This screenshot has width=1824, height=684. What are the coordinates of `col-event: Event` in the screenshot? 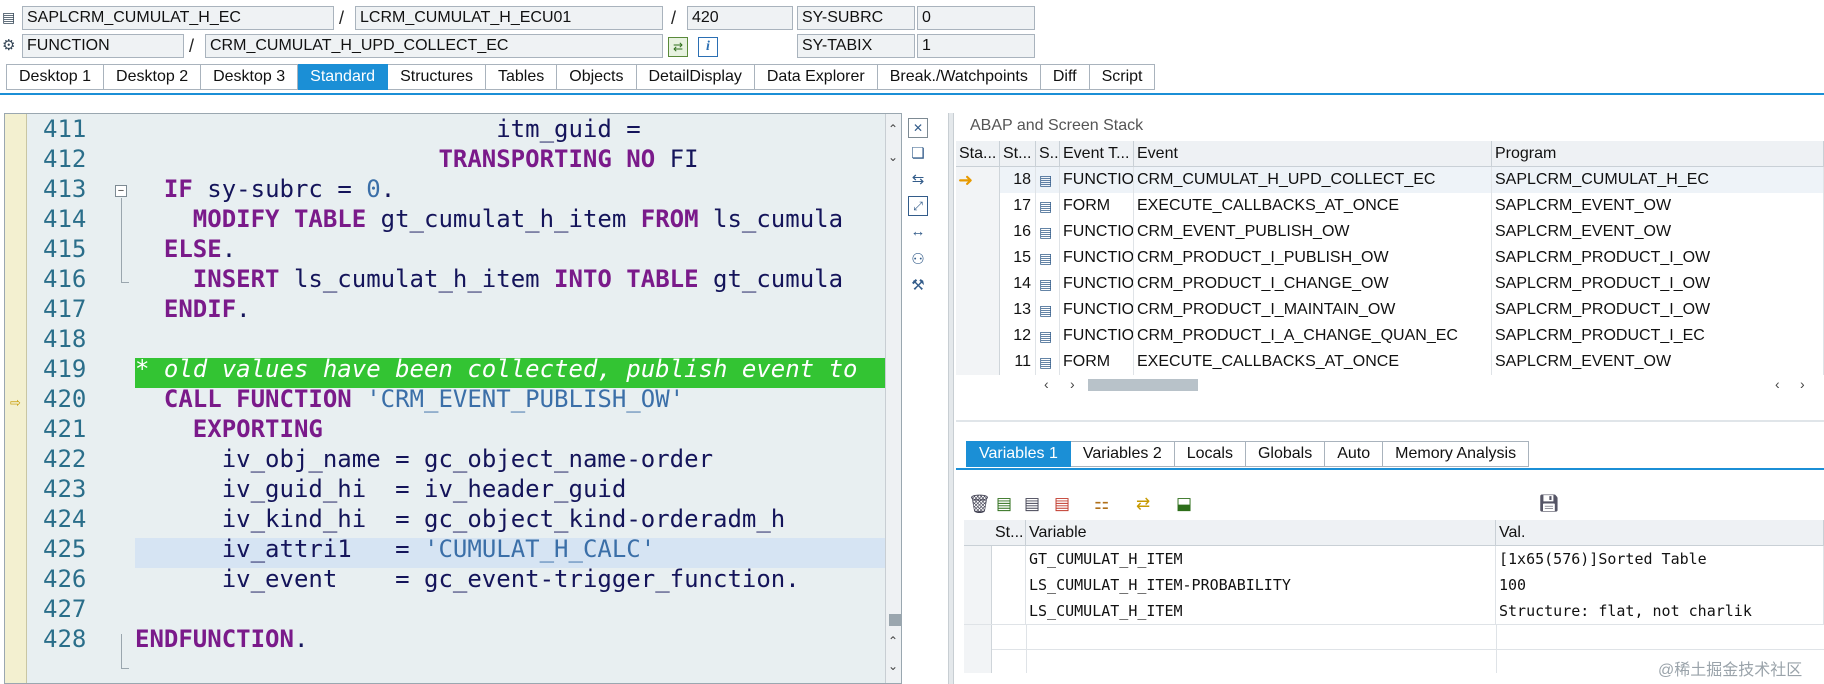 It's located at (1313, 154).